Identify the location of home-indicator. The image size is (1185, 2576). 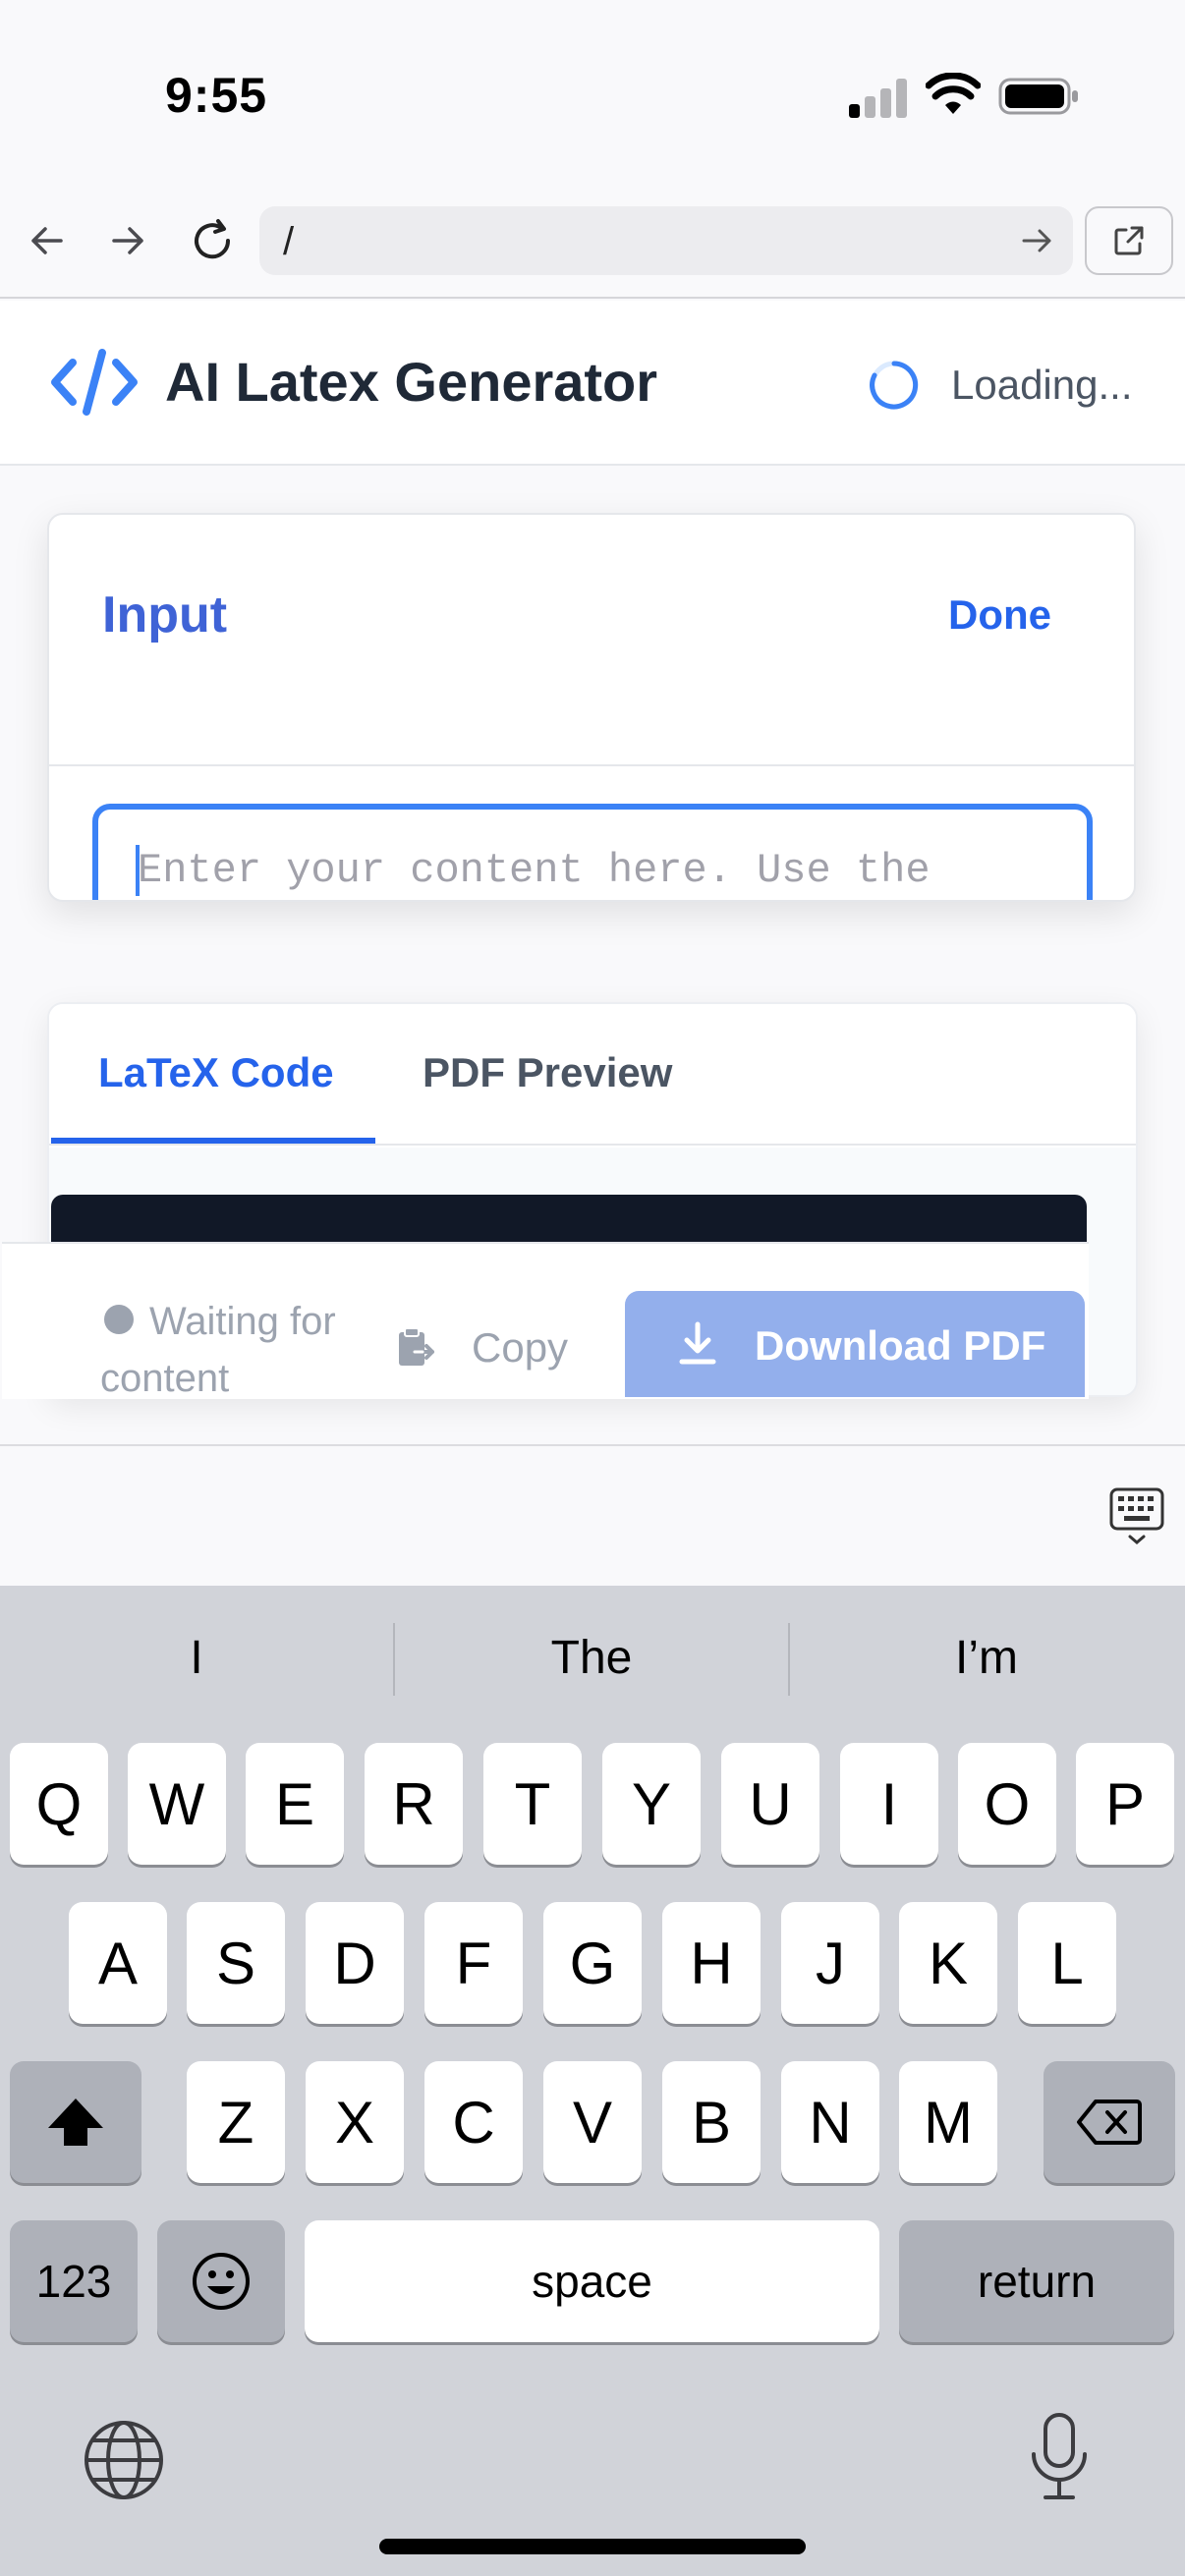
(592, 2546).